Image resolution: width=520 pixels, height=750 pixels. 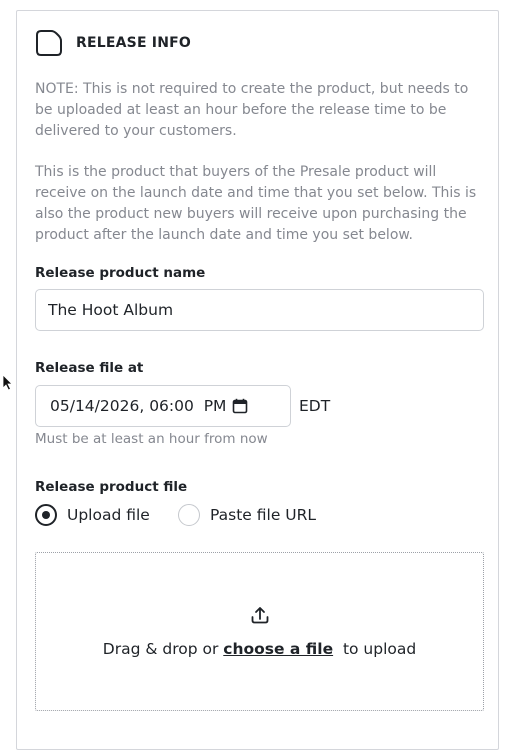 I want to click on dropzone-text-after: to upload, so click(x=375, y=649).